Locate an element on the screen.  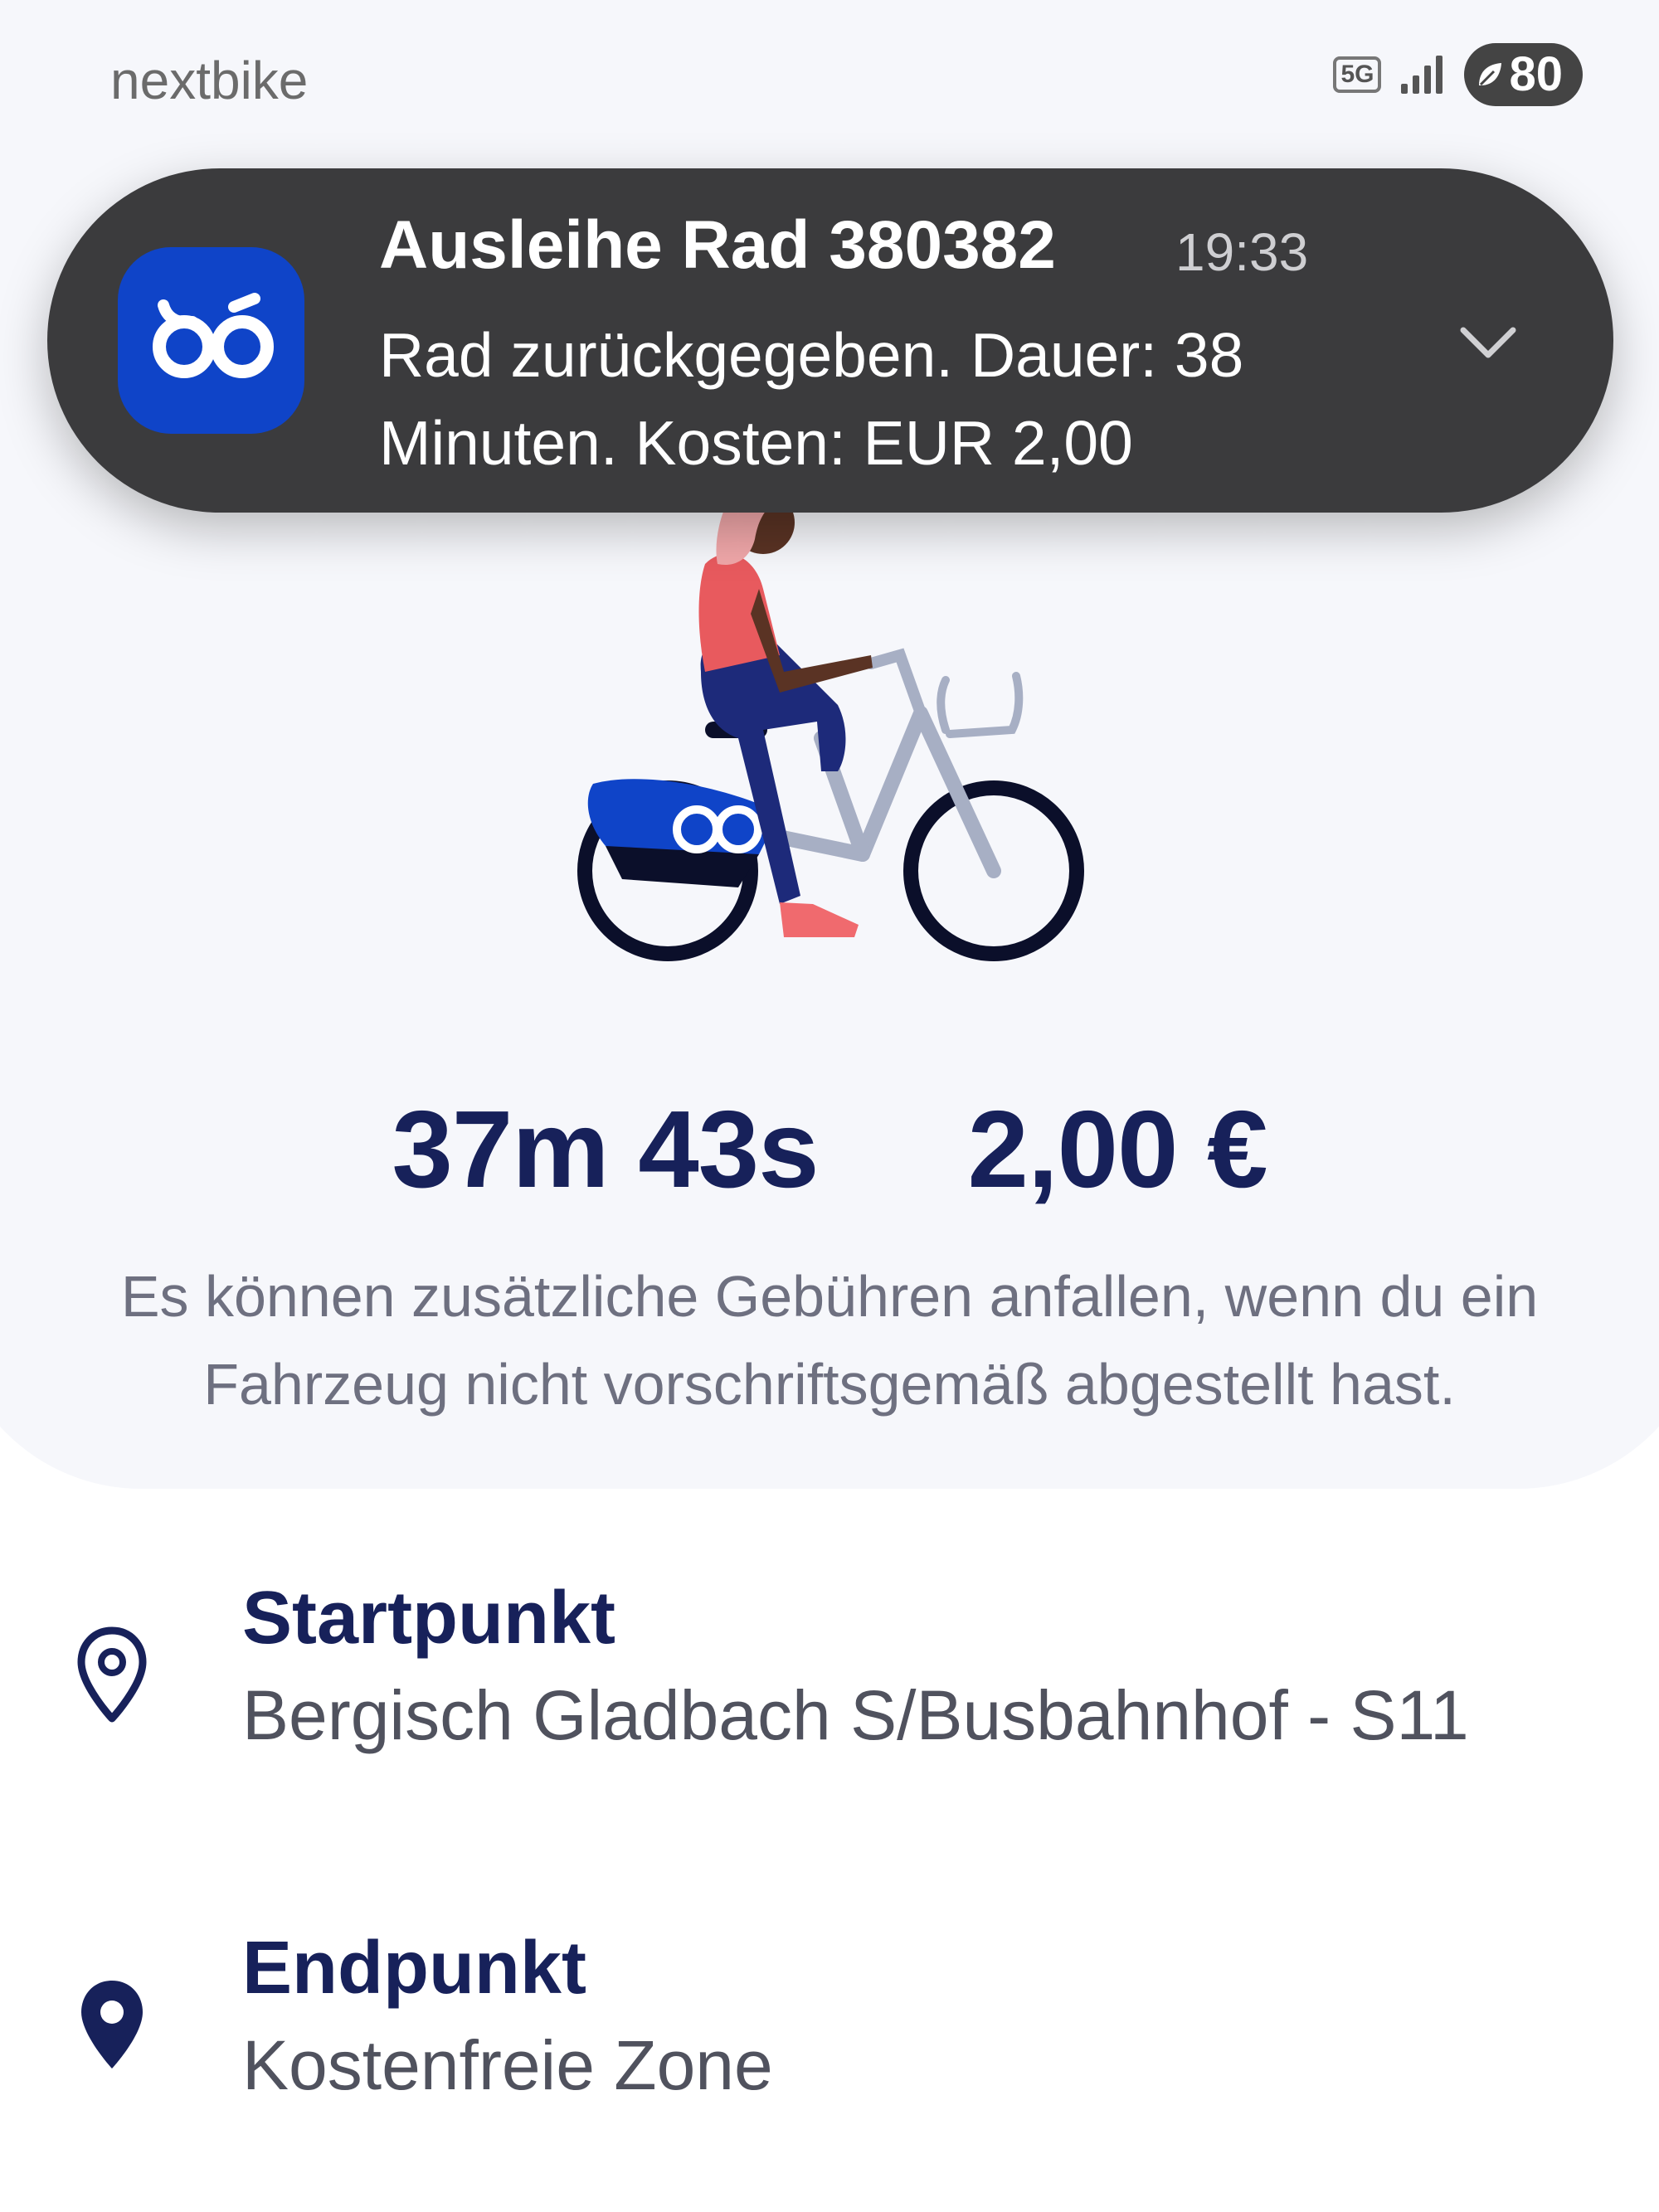
rider-bike-illustration is located at coordinates (830, 720).